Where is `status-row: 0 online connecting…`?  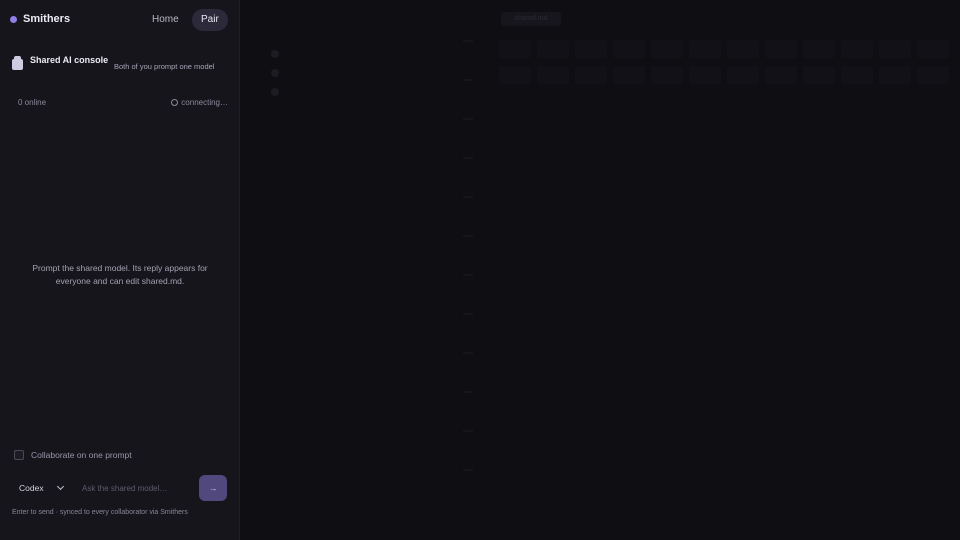
status-row: 0 online connecting… is located at coordinates (123, 104).